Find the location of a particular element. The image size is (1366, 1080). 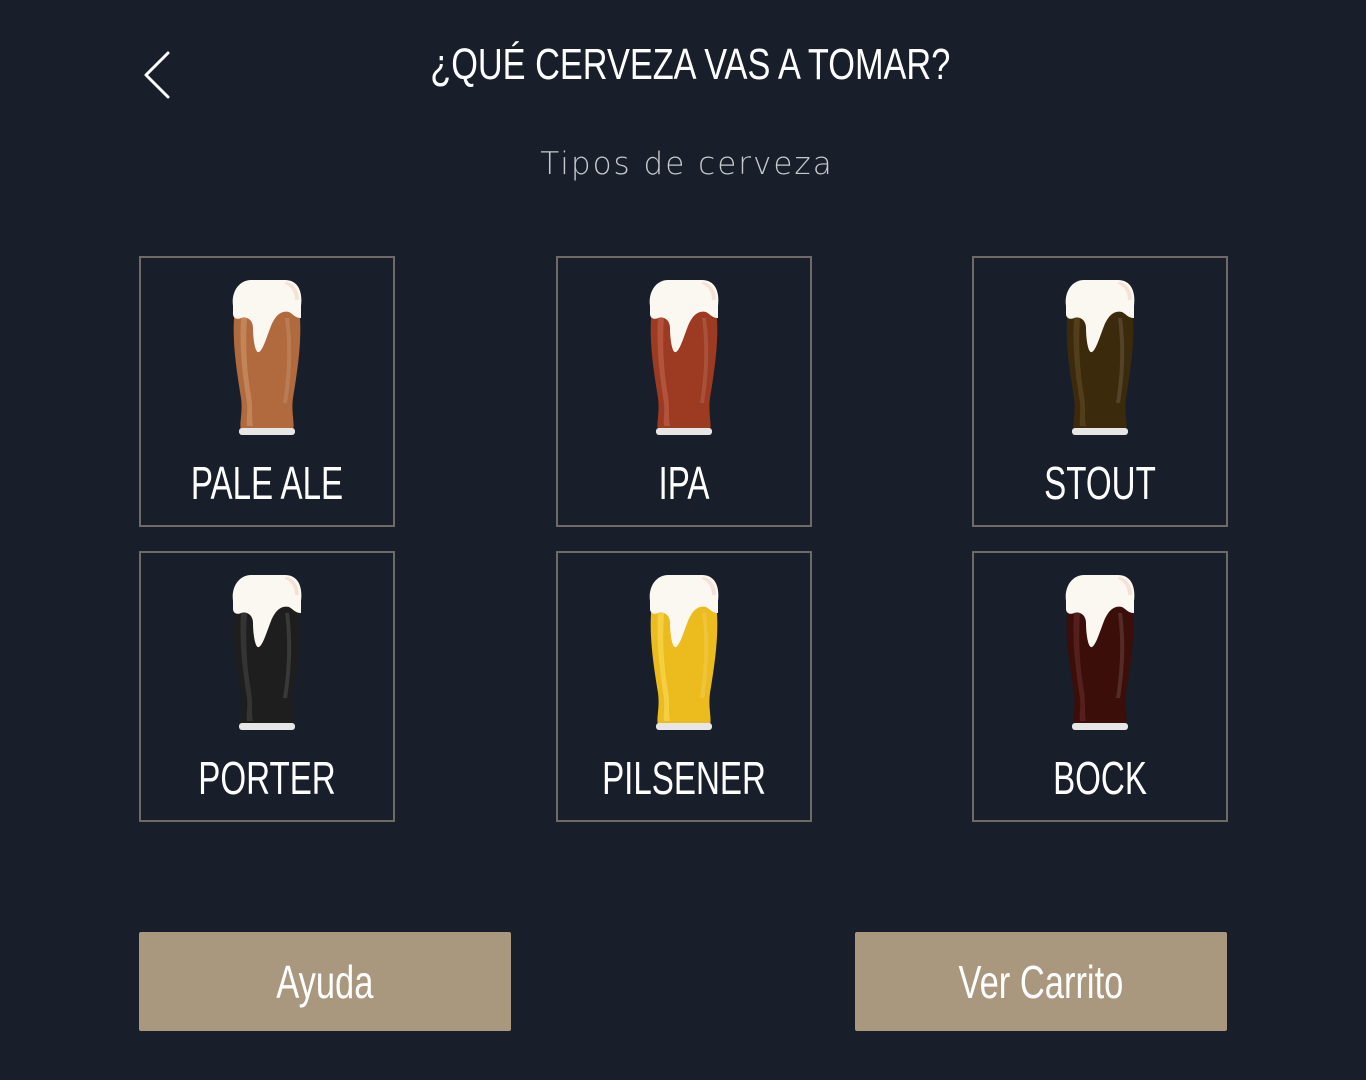

beer-card-ipa: IPA is located at coordinates (684, 391).